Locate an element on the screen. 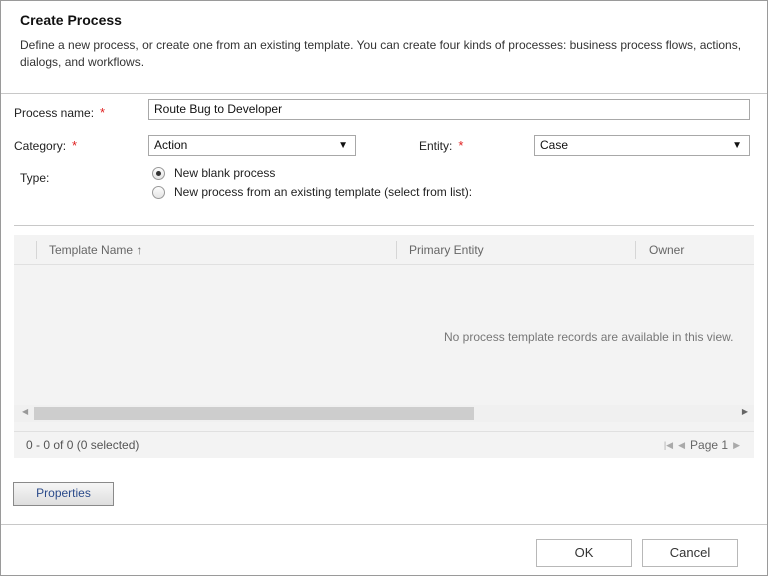 Image resolution: width=768 pixels, height=576 pixels. column-template-name: Template Name ↑ is located at coordinates (95, 250).